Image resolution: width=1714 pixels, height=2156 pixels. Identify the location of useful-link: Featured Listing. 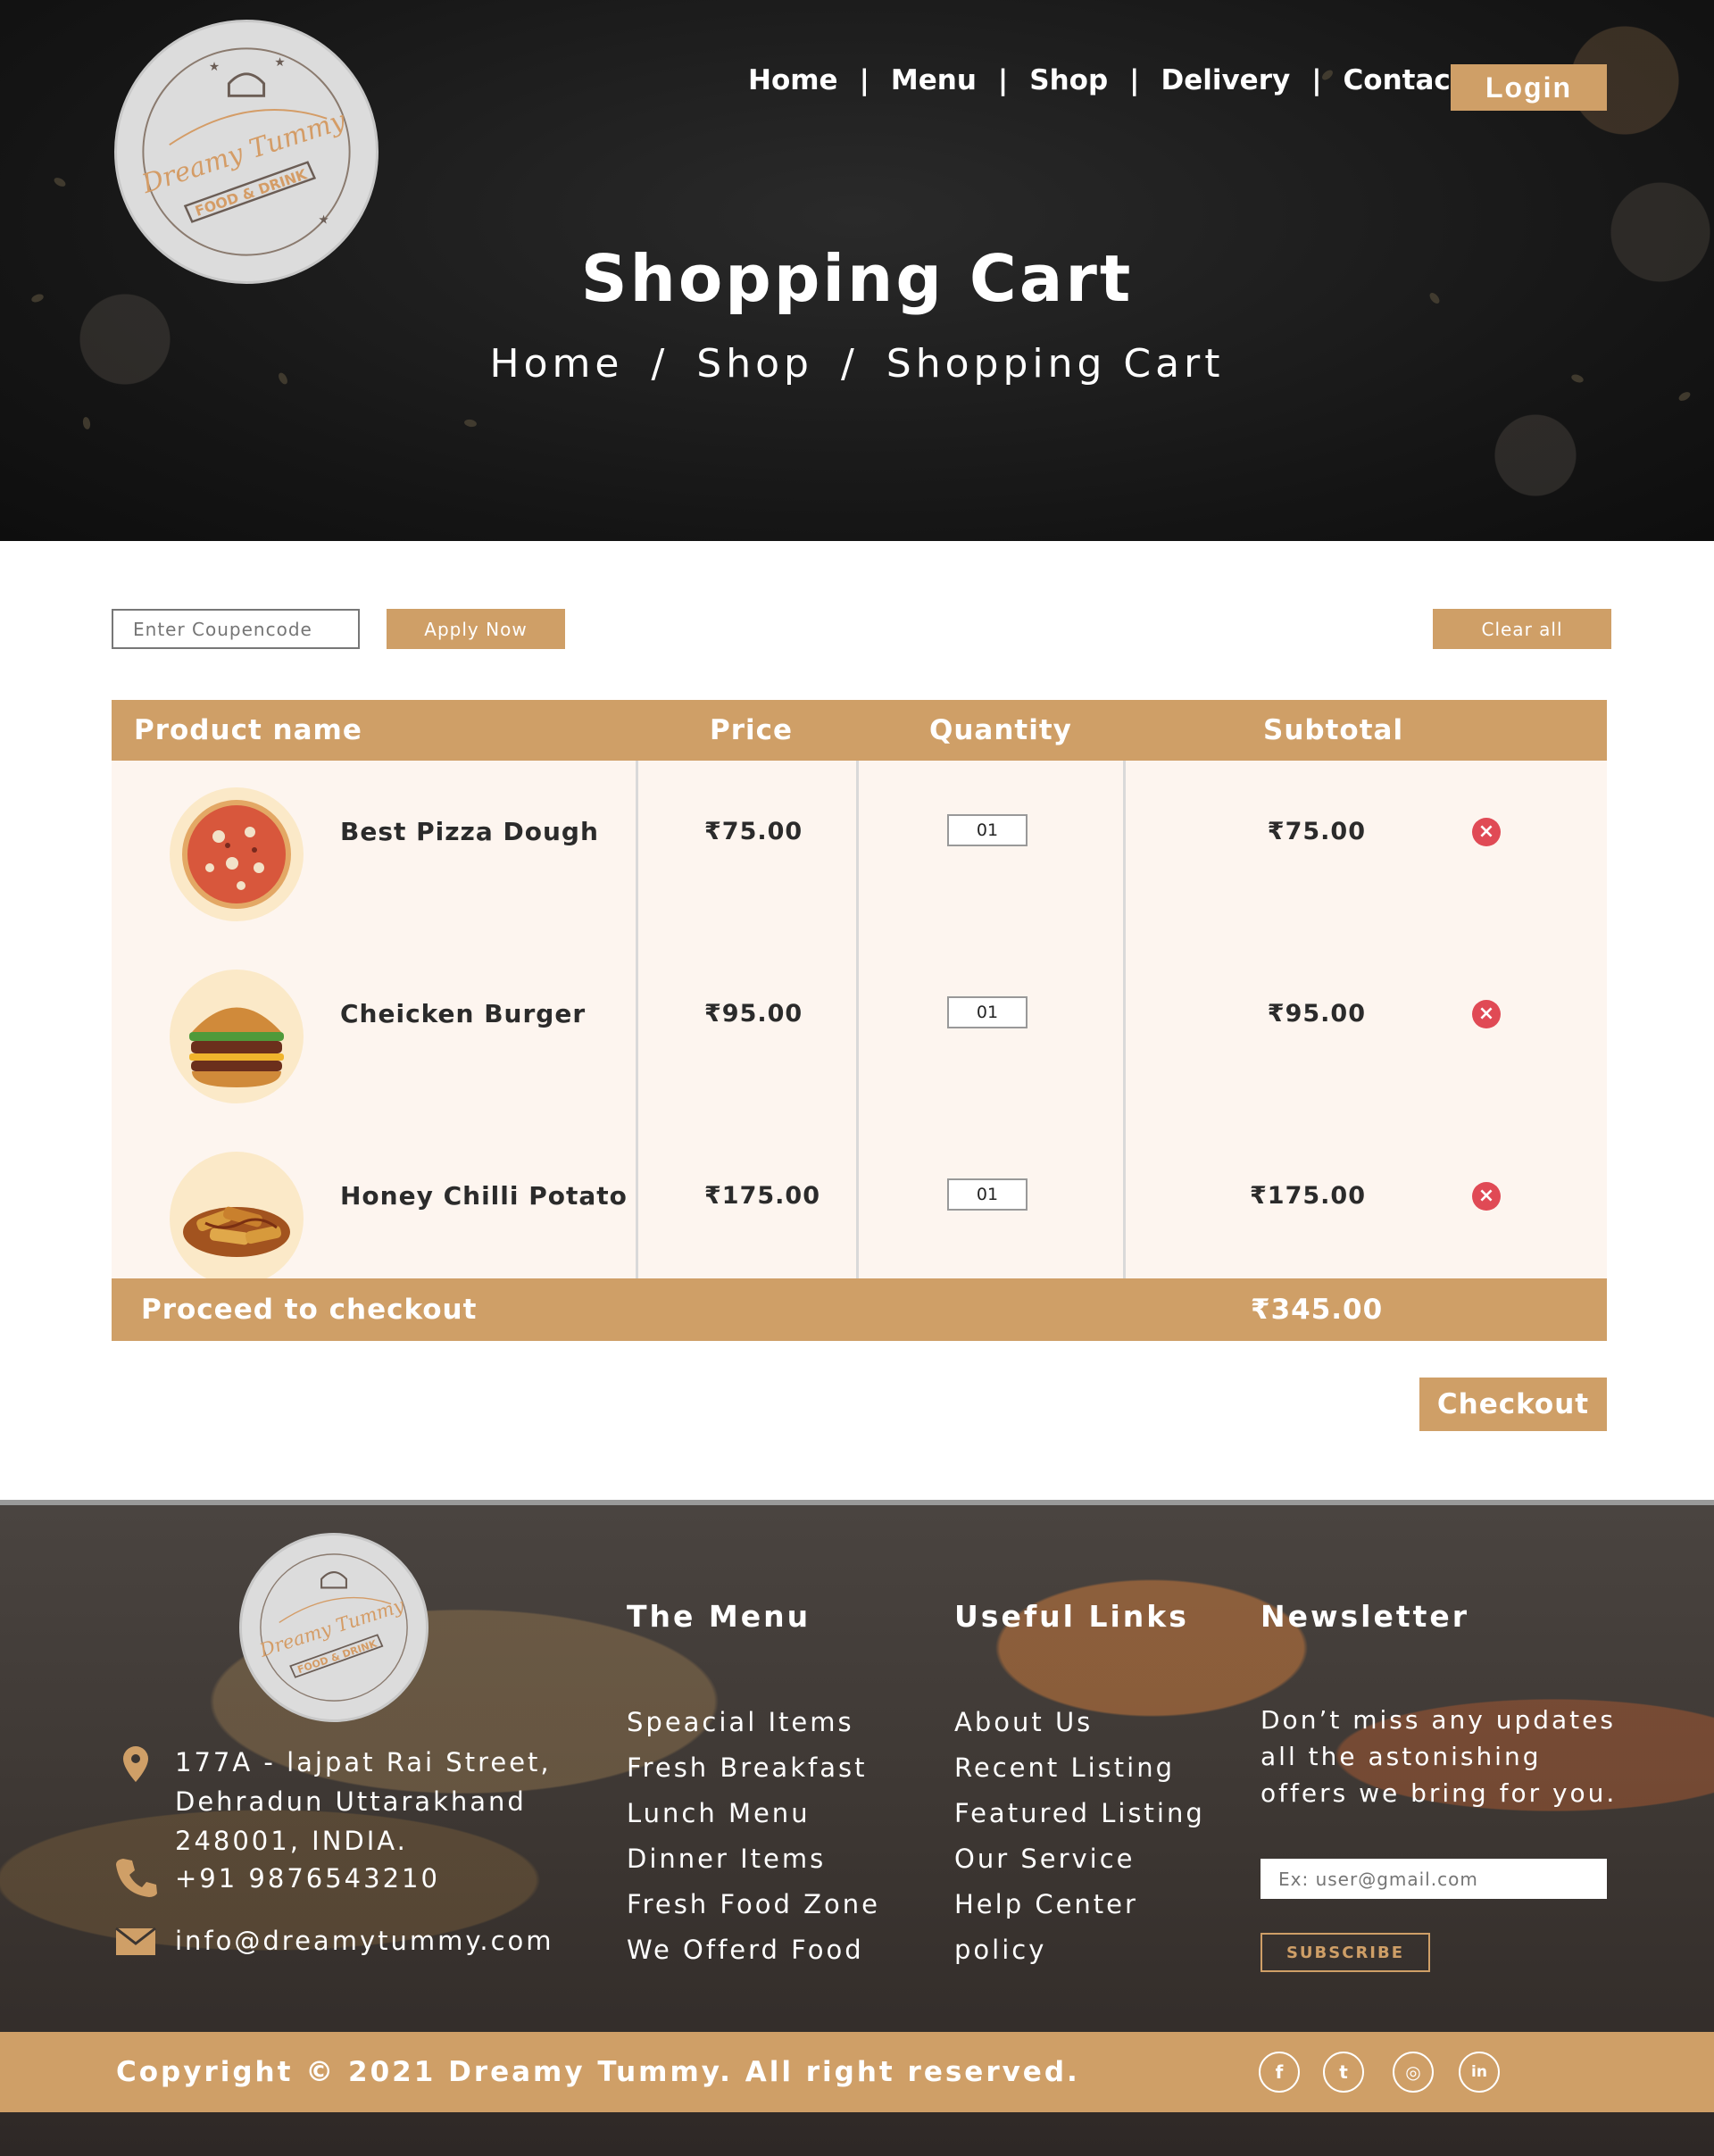
(1079, 1813).